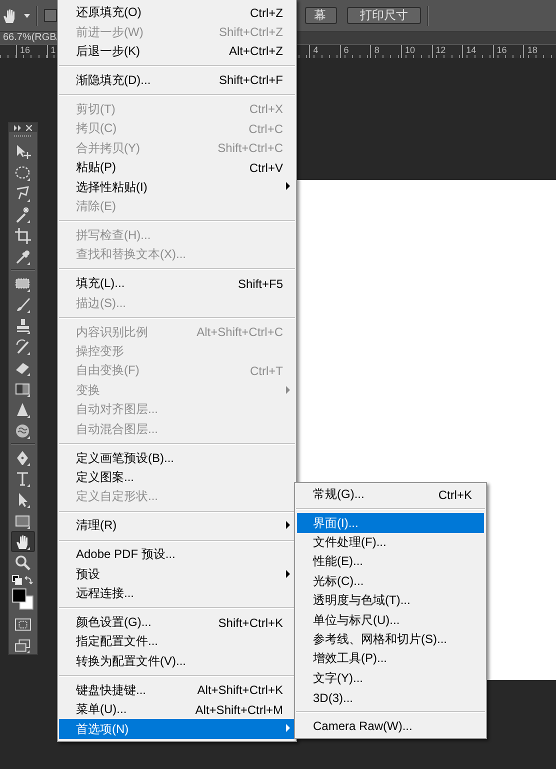 The width and height of the screenshot is (556, 769). Describe the element at coordinates (177, 526) in the screenshot. I see `menu-item: 清理(R)` at that location.